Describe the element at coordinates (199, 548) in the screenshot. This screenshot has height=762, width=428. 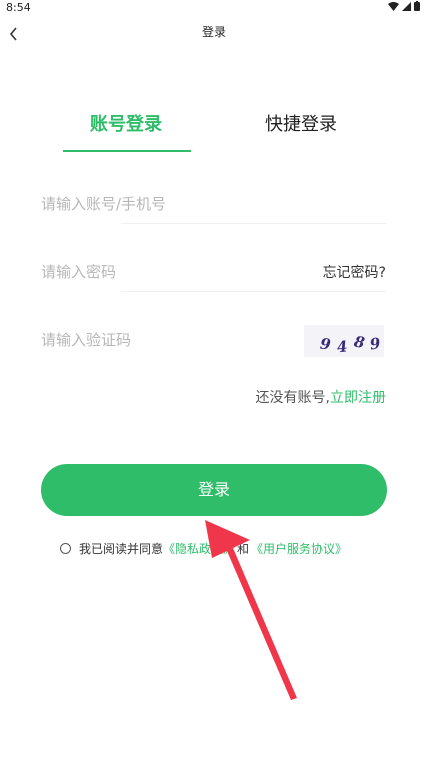
I see `privacy-policy-link: 《隐私政策》` at that location.